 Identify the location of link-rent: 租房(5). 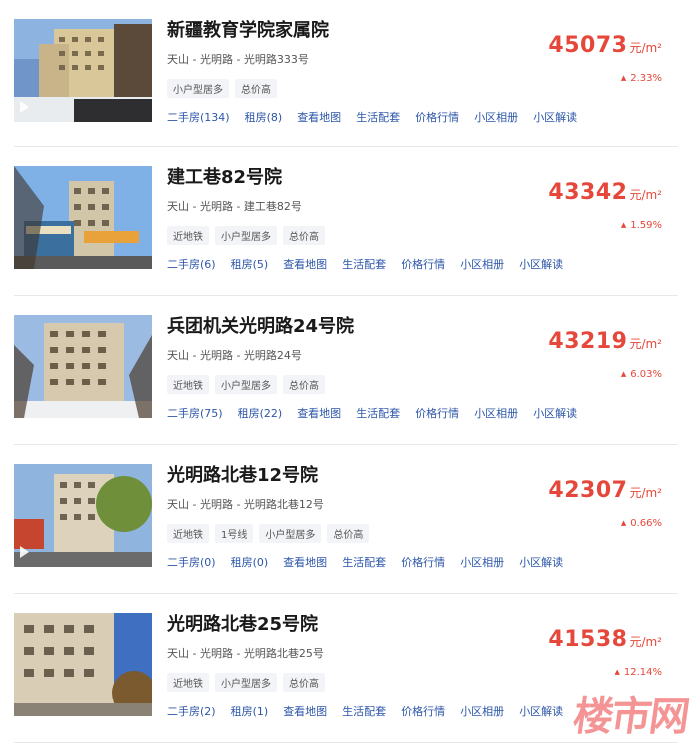
(250, 264).